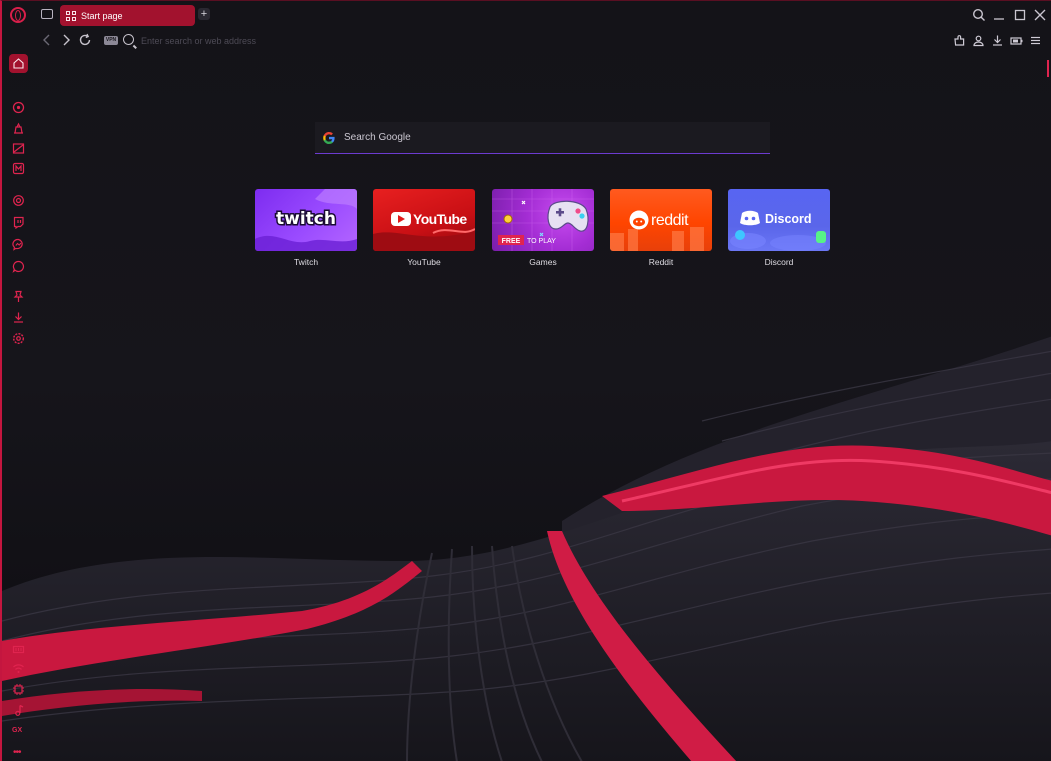  I want to click on minimize-button, so click(999, 15).